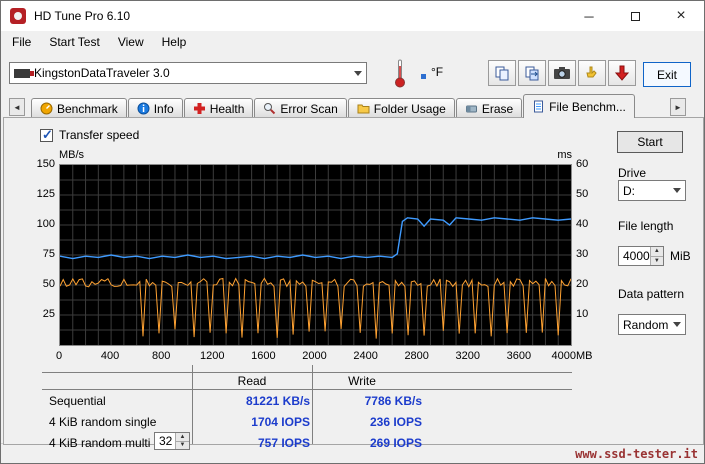 This screenshot has height=464, width=705. Describe the element at coordinates (199, 108) in the screenshot. I see `health-cross-icon` at that location.